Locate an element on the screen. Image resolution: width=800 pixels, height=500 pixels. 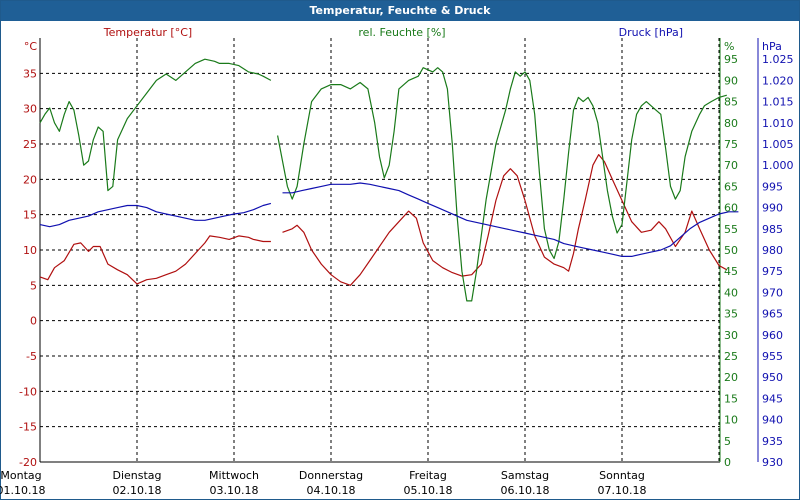
x-tick-date: 04.10.18 is located at coordinates (331, 490).